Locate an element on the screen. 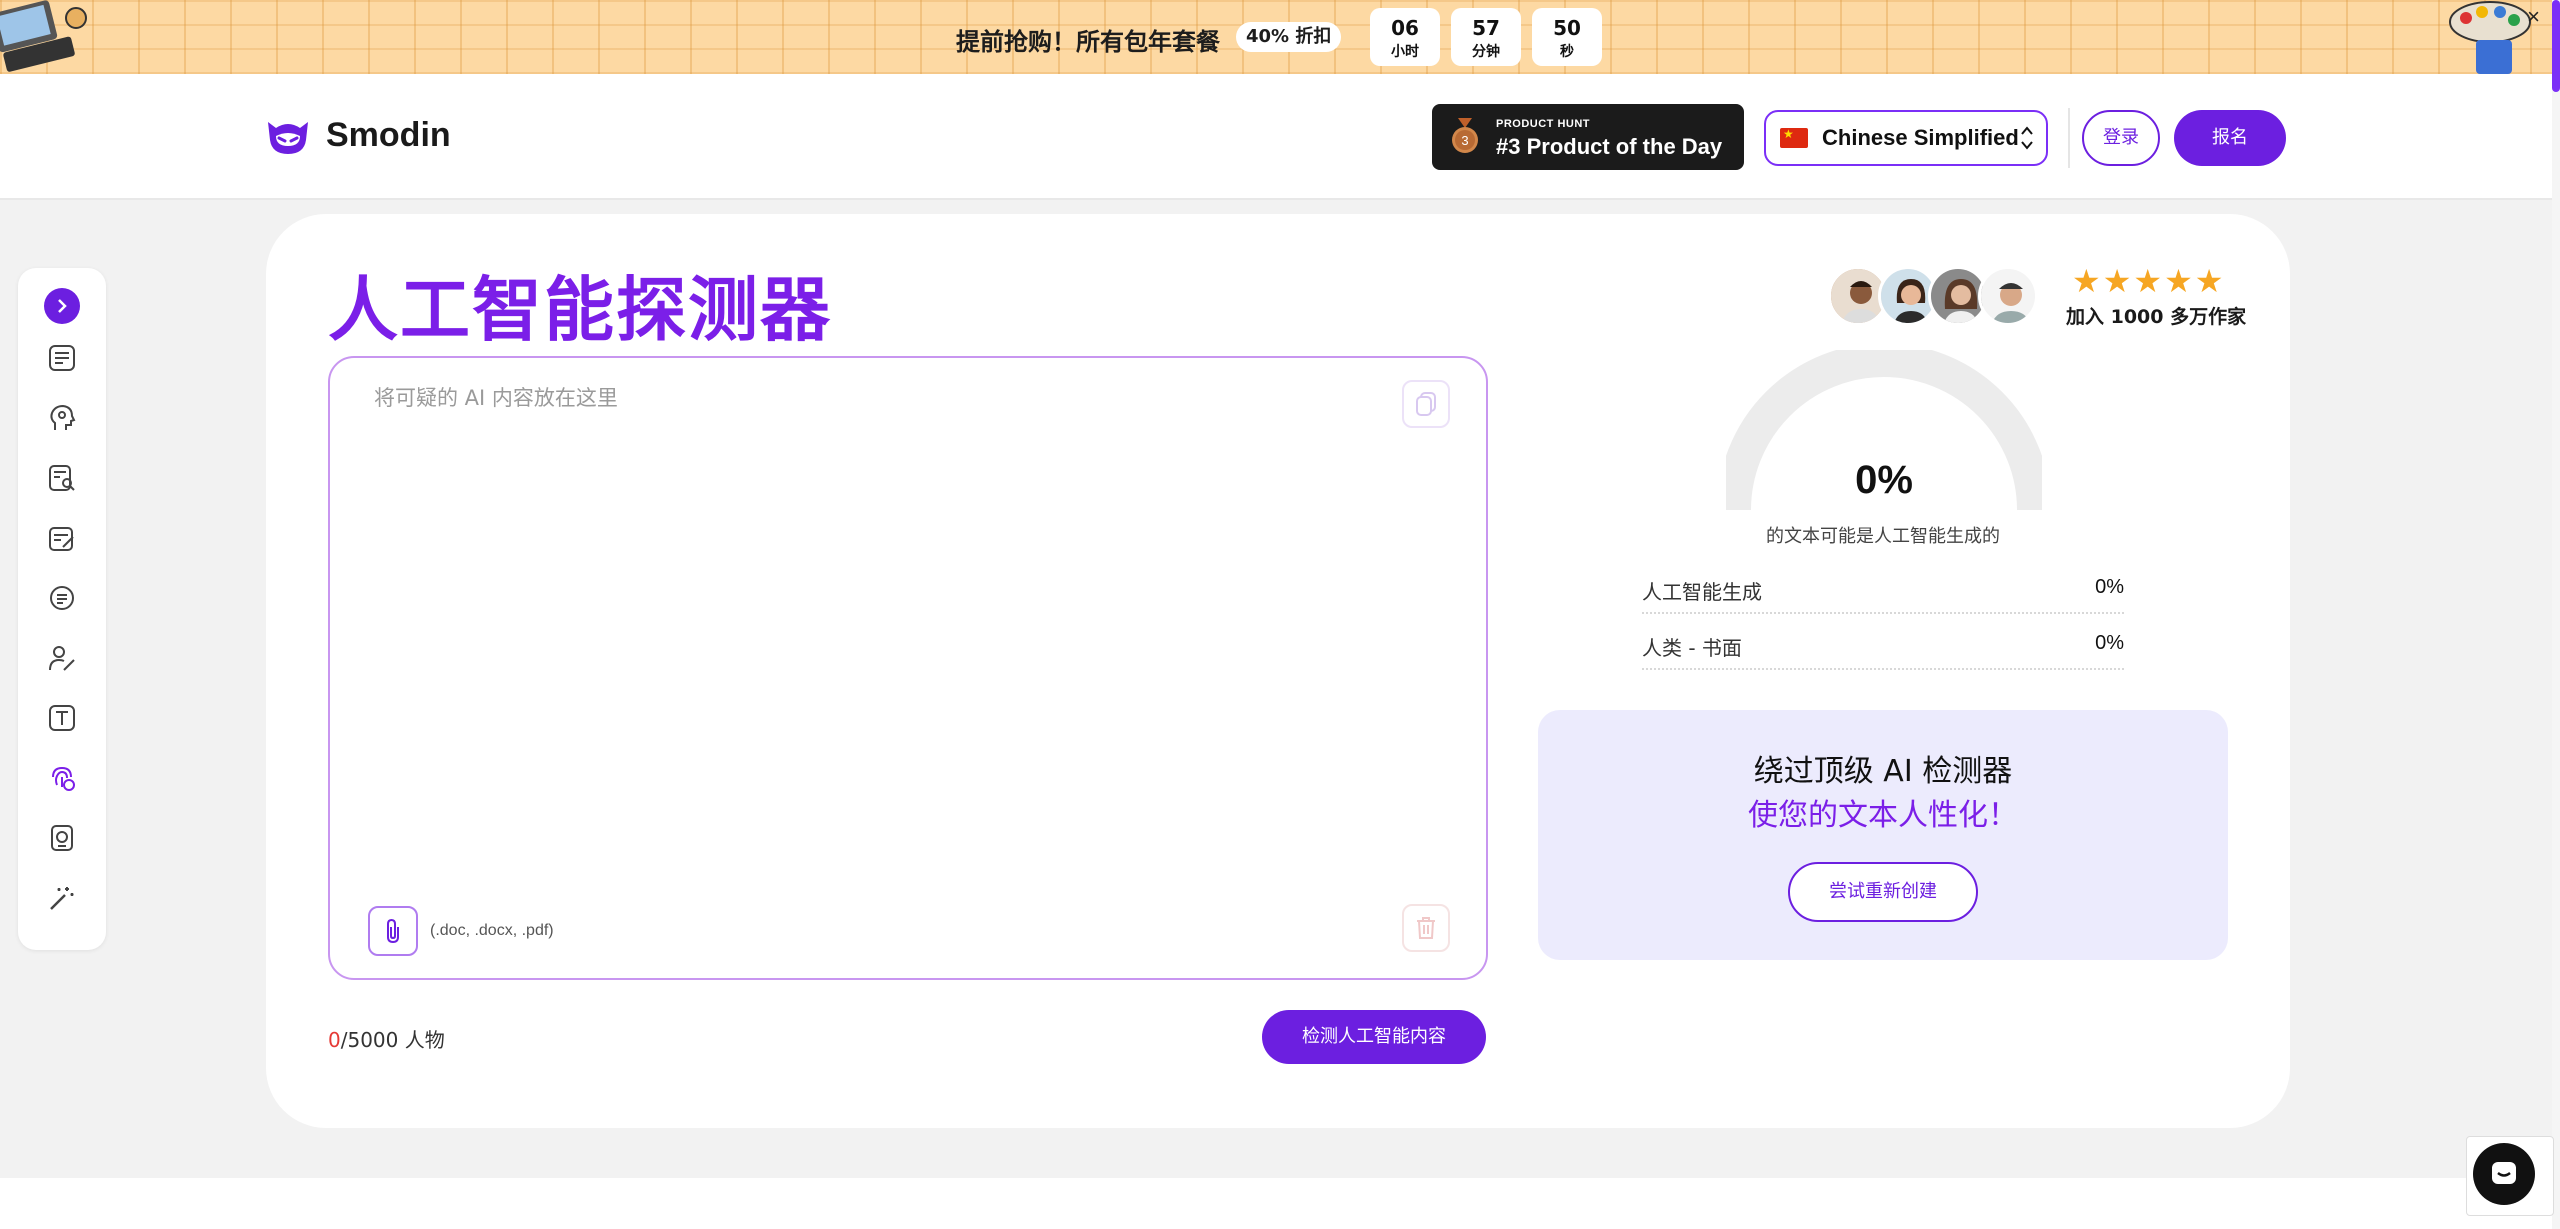 The image size is (2560, 1229). sidebar-expand-button is located at coordinates (62, 306).